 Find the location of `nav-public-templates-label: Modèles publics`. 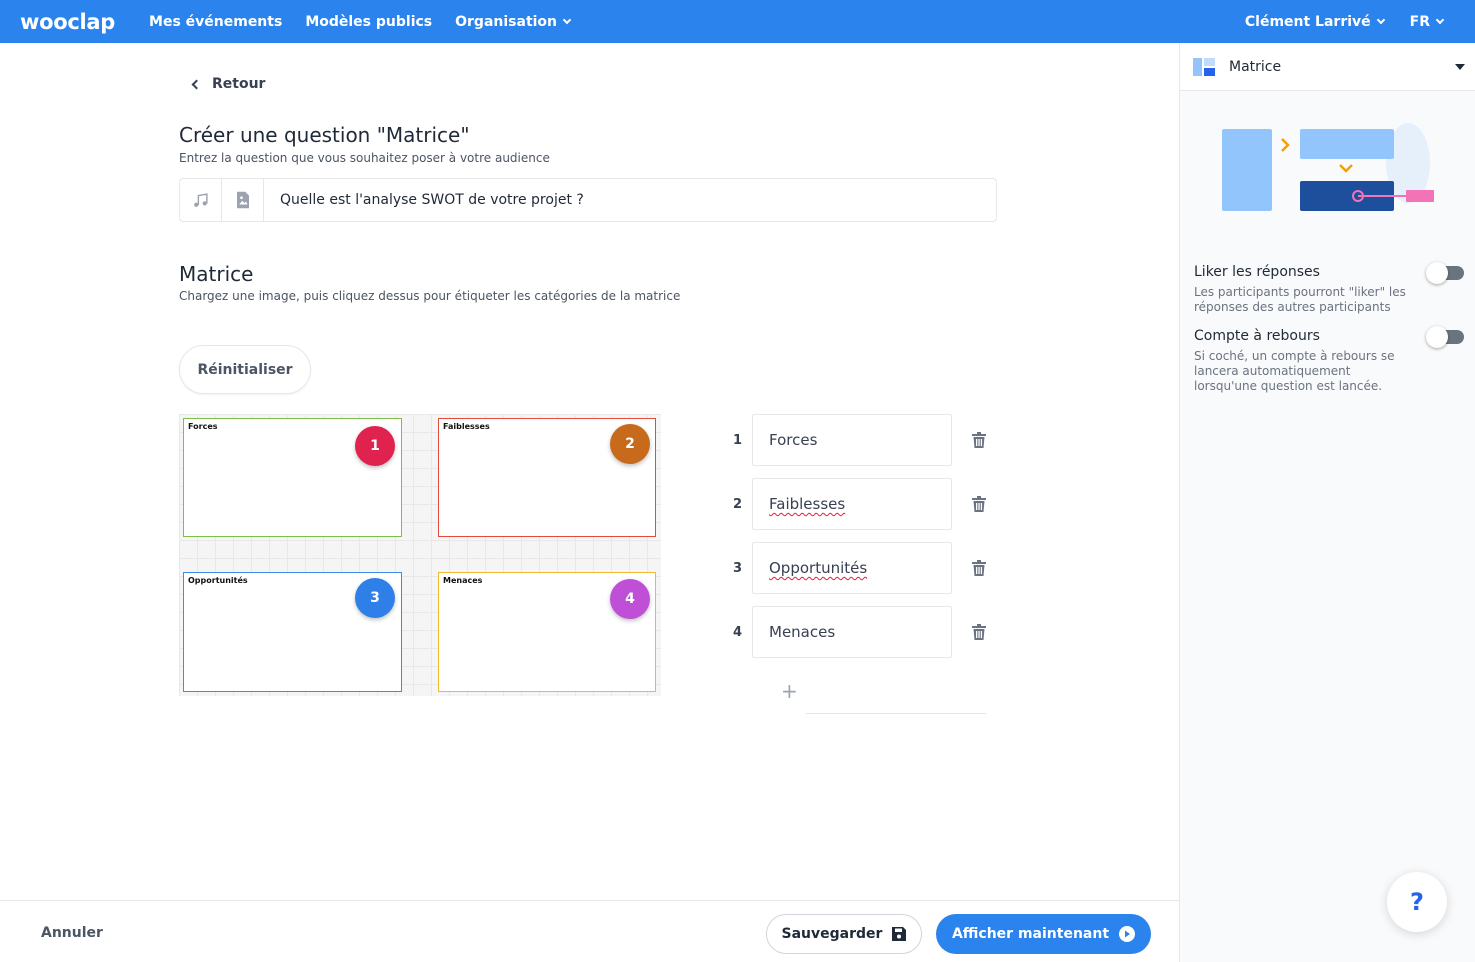

nav-public-templates-label: Modèles publics is located at coordinates (369, 21).